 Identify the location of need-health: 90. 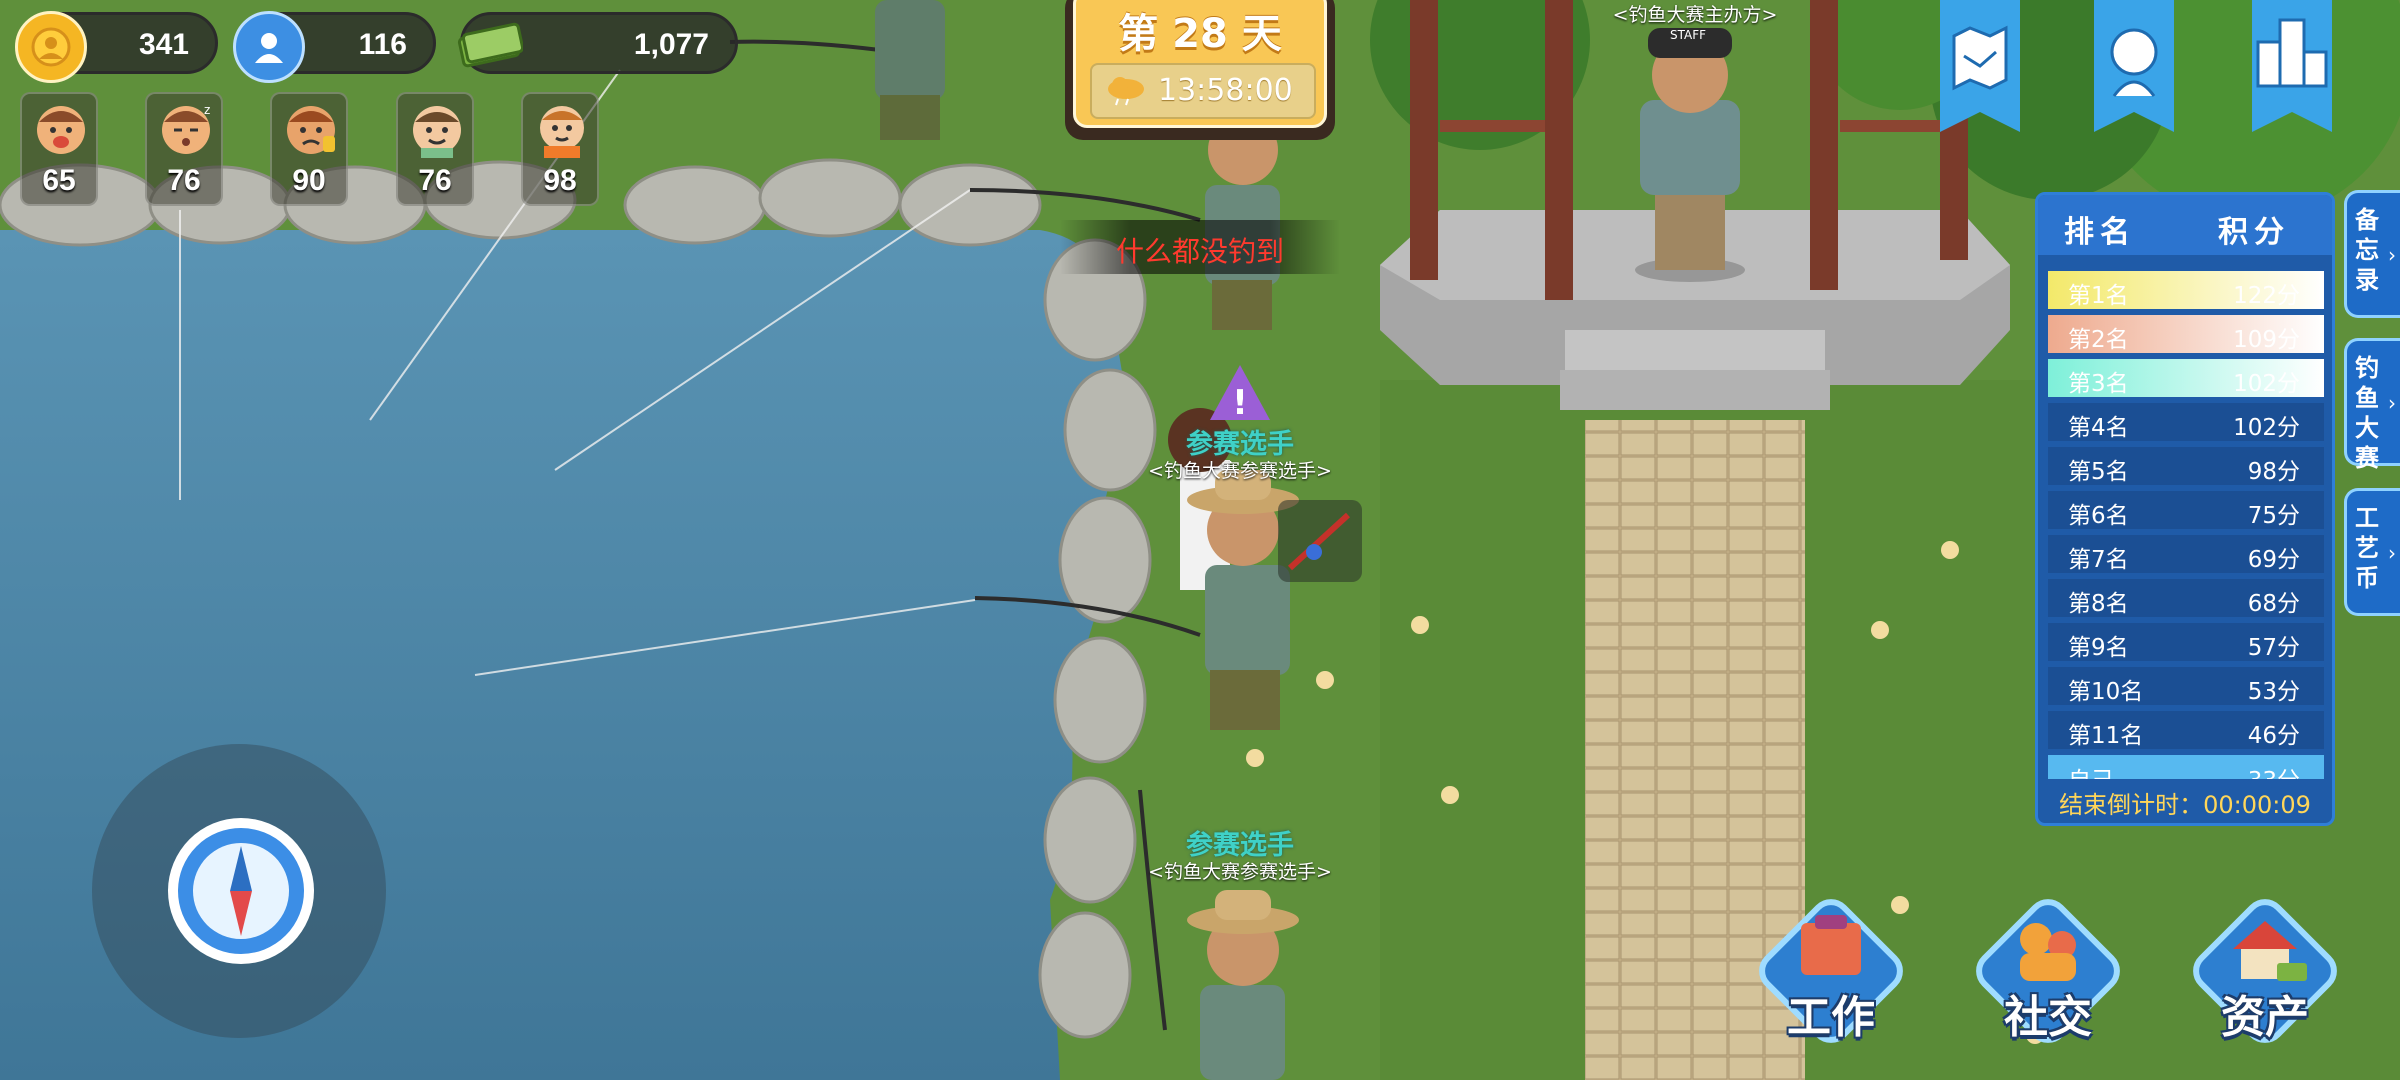
(309, 149).